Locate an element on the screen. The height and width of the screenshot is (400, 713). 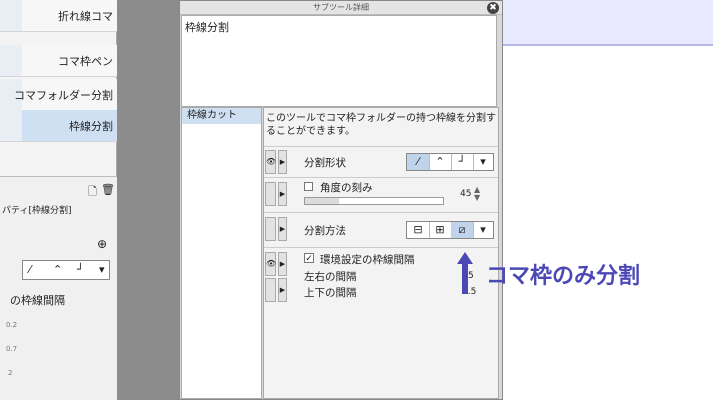
tool-name: 枠線分割 is located at coordinates (207, 27).